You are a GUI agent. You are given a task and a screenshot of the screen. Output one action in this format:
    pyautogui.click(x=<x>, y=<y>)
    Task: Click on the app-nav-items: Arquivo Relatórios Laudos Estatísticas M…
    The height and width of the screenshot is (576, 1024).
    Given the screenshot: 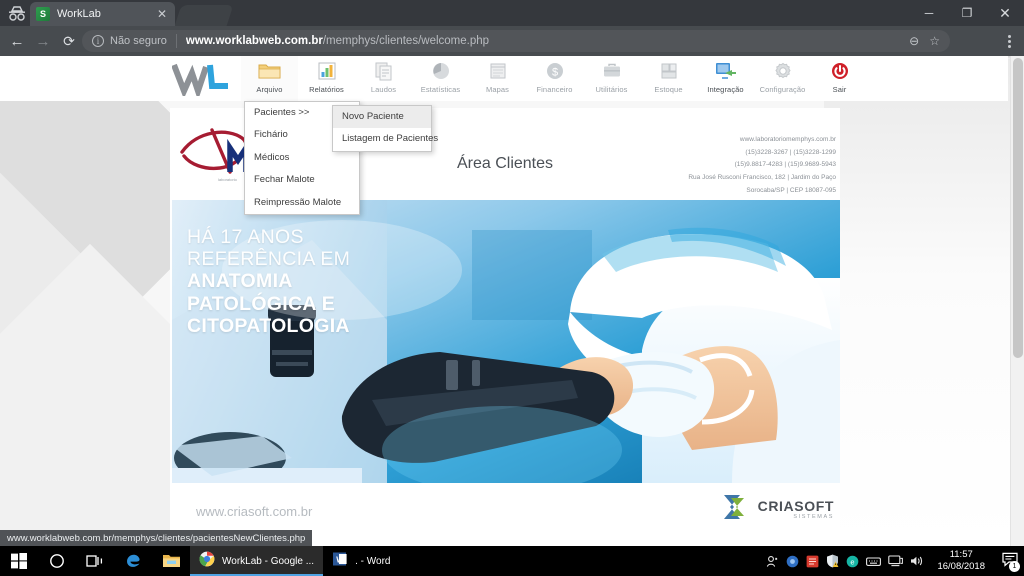 What is the action you would take?
    pyautogui.click(x=554, y=78)
    